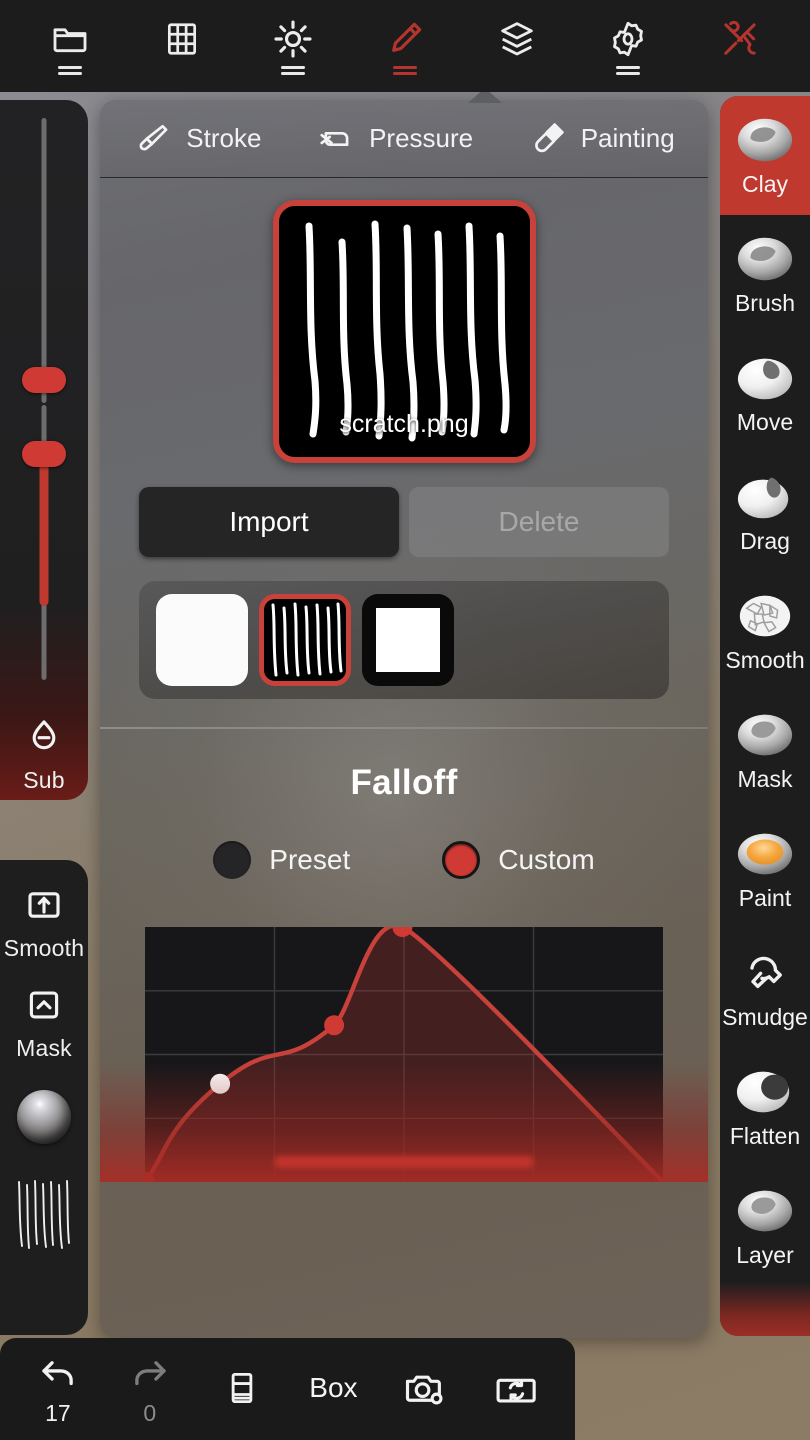  I want to click on left-sidebar-top: Sub, so click(44, 450).